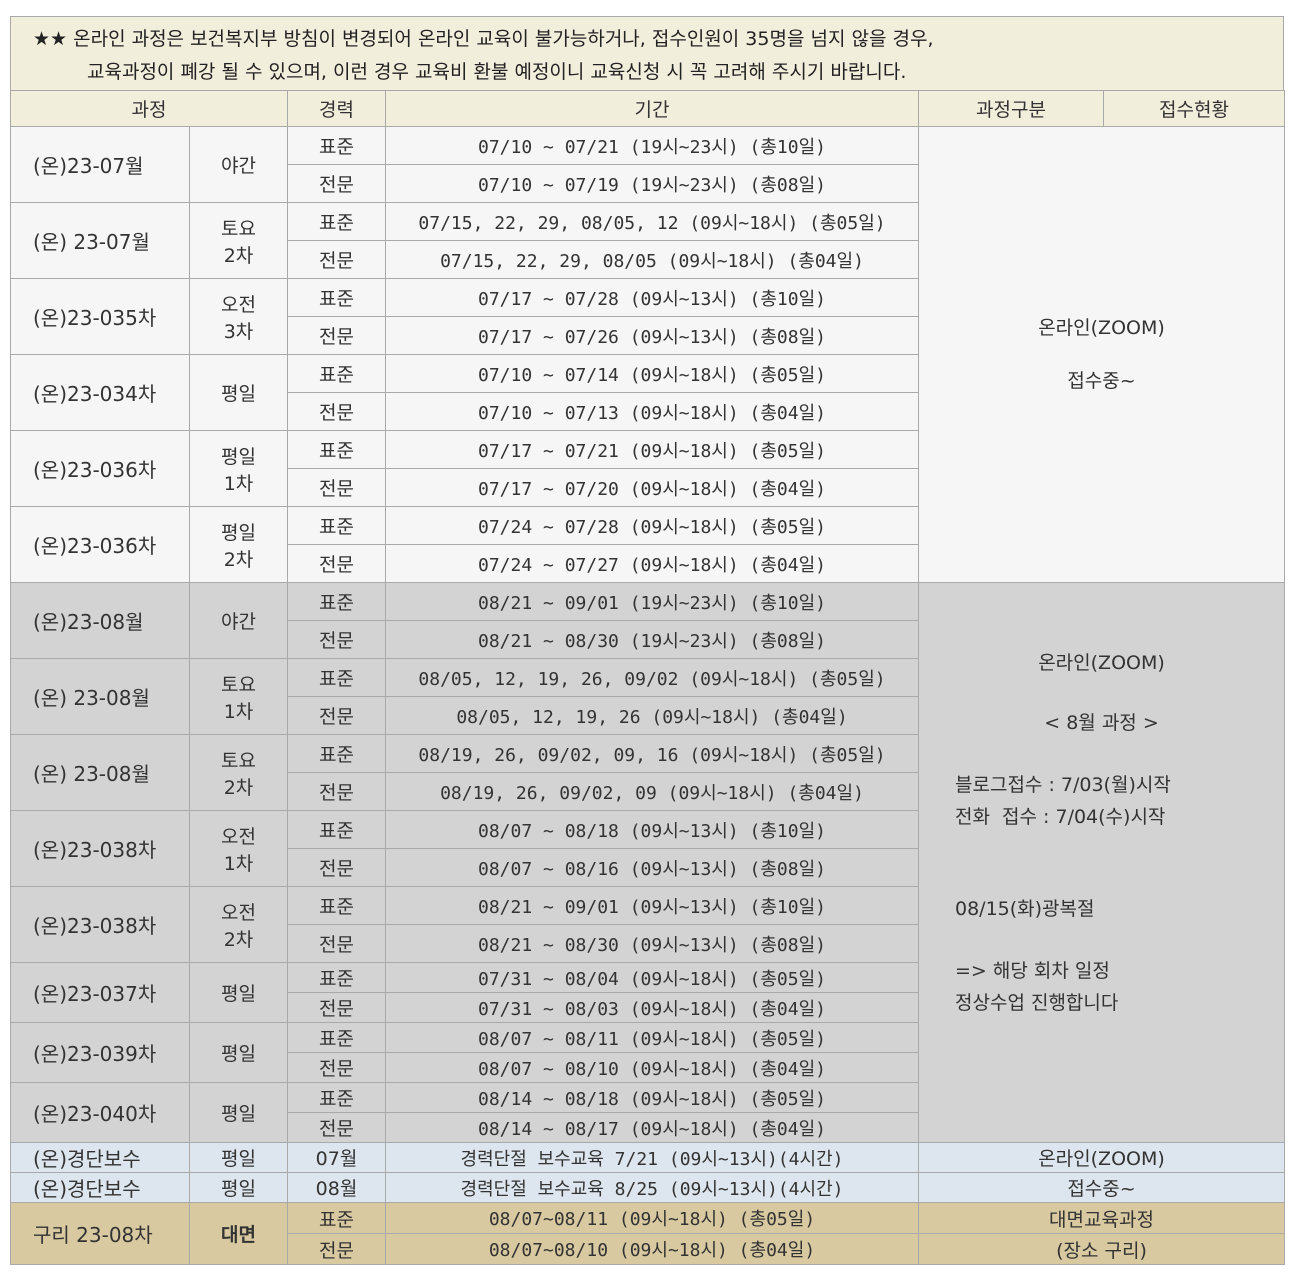 This screenshot has width=1291, height=1273. Describe the element at coordinates (1101, 1249) in the screenshot. I see `offline-location: (장소 구리)` at that location.